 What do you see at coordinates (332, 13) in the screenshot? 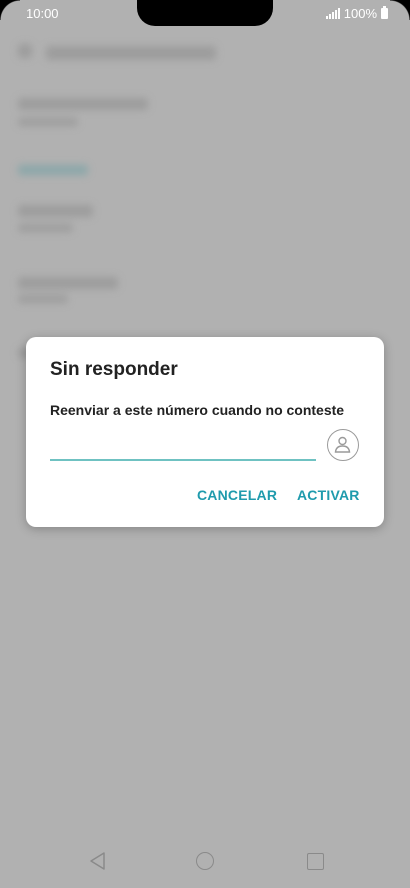
I see `signal-icon` at bounding box center [332, 13].